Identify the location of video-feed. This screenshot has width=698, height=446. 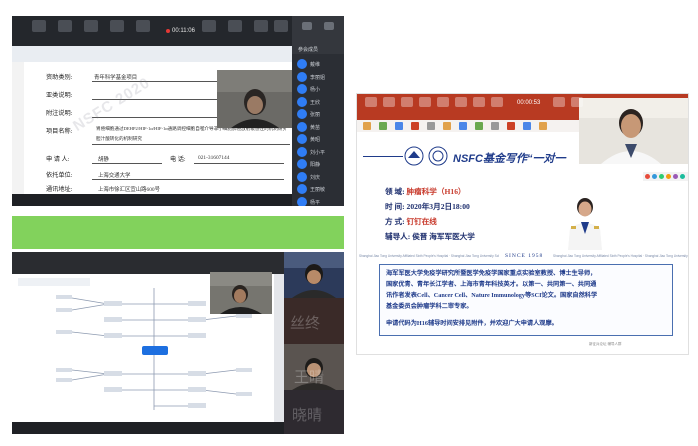
(241, 293).